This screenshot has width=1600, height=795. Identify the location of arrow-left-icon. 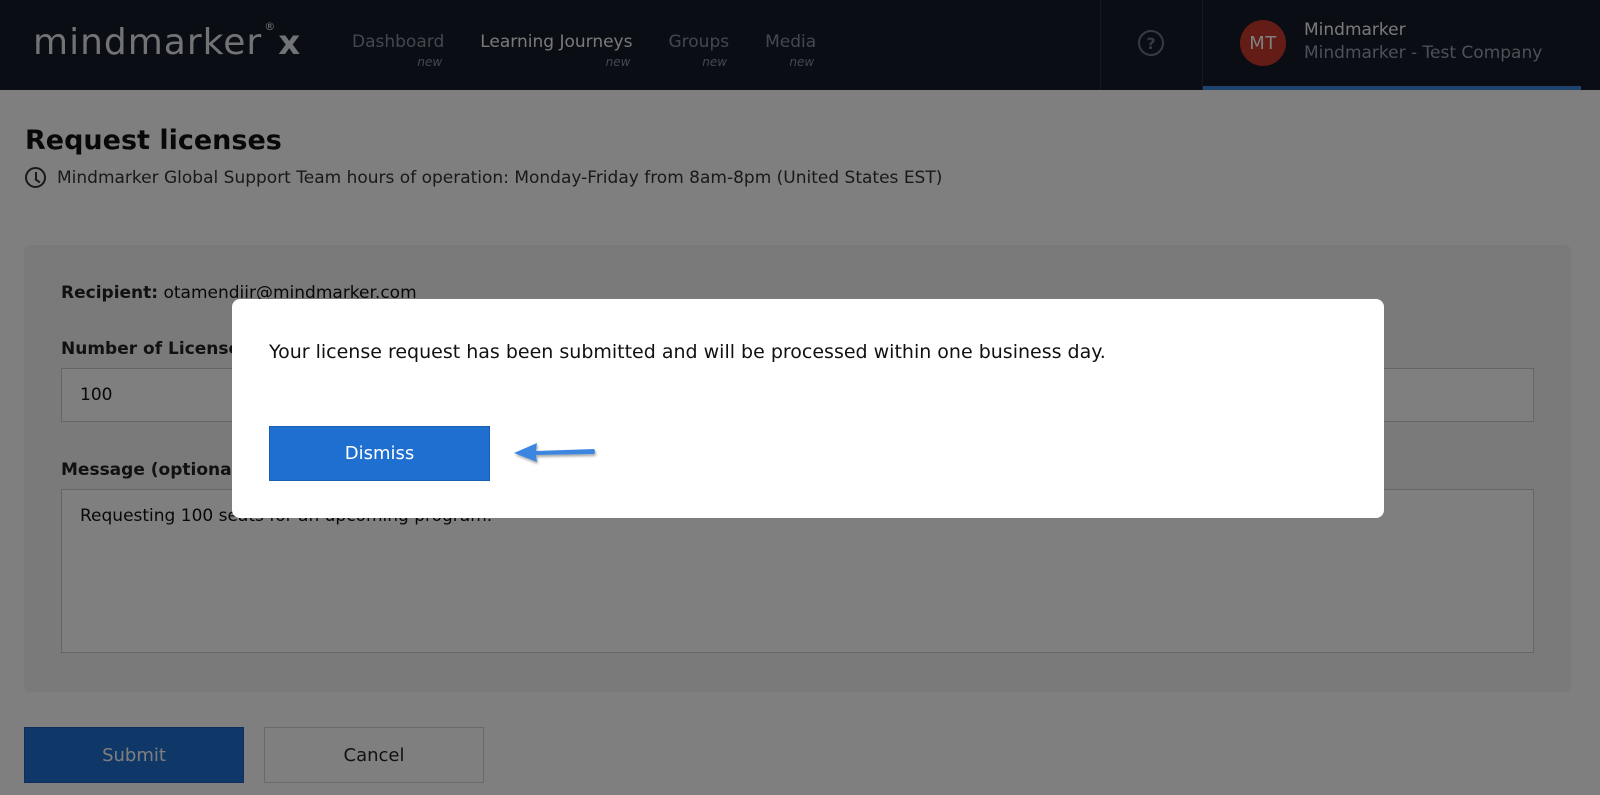
(554, 452).